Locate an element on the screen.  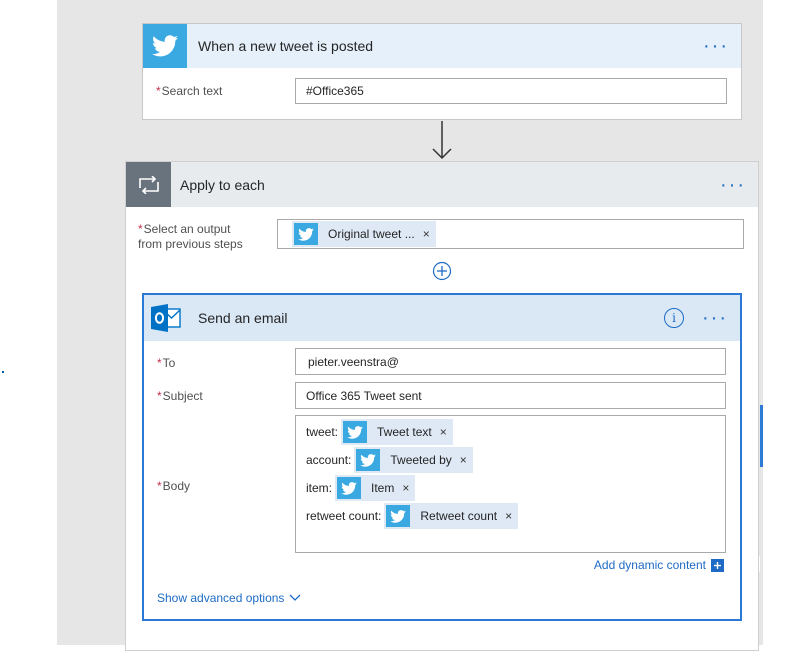
send-email-header: Send an email i ··· is located at coordinates (442, 318).